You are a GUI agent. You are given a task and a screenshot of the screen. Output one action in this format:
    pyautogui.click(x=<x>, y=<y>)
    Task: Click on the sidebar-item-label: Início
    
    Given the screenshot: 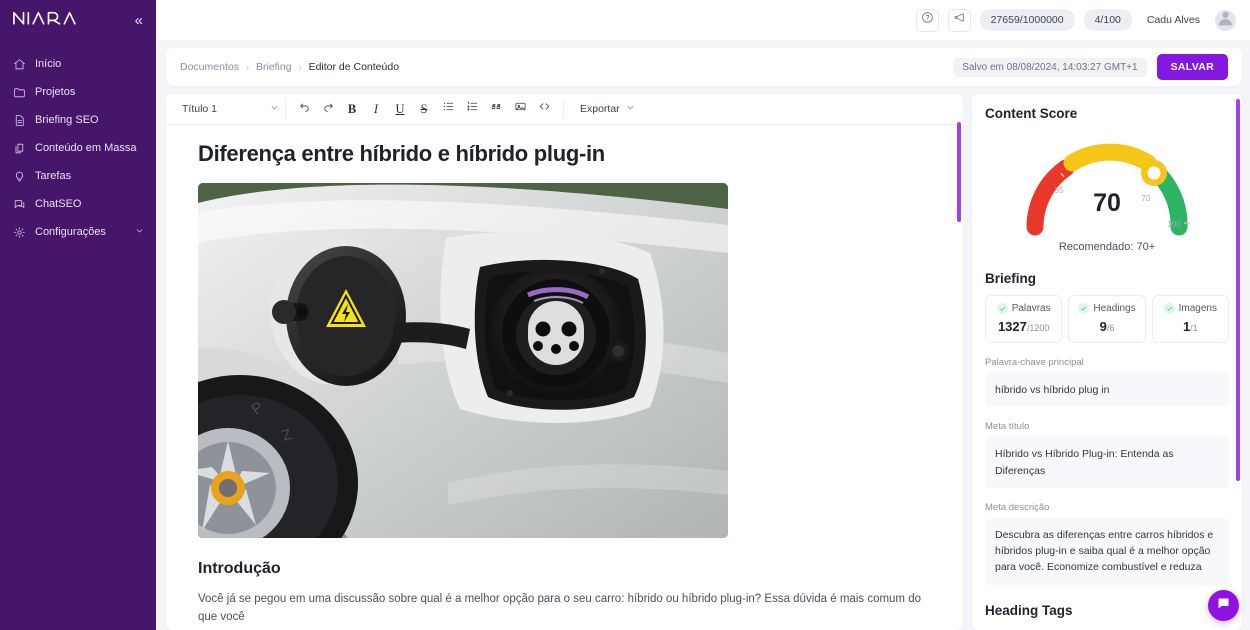 What is the action you would take?
    pyautogui.click(x=48, y=64)
    